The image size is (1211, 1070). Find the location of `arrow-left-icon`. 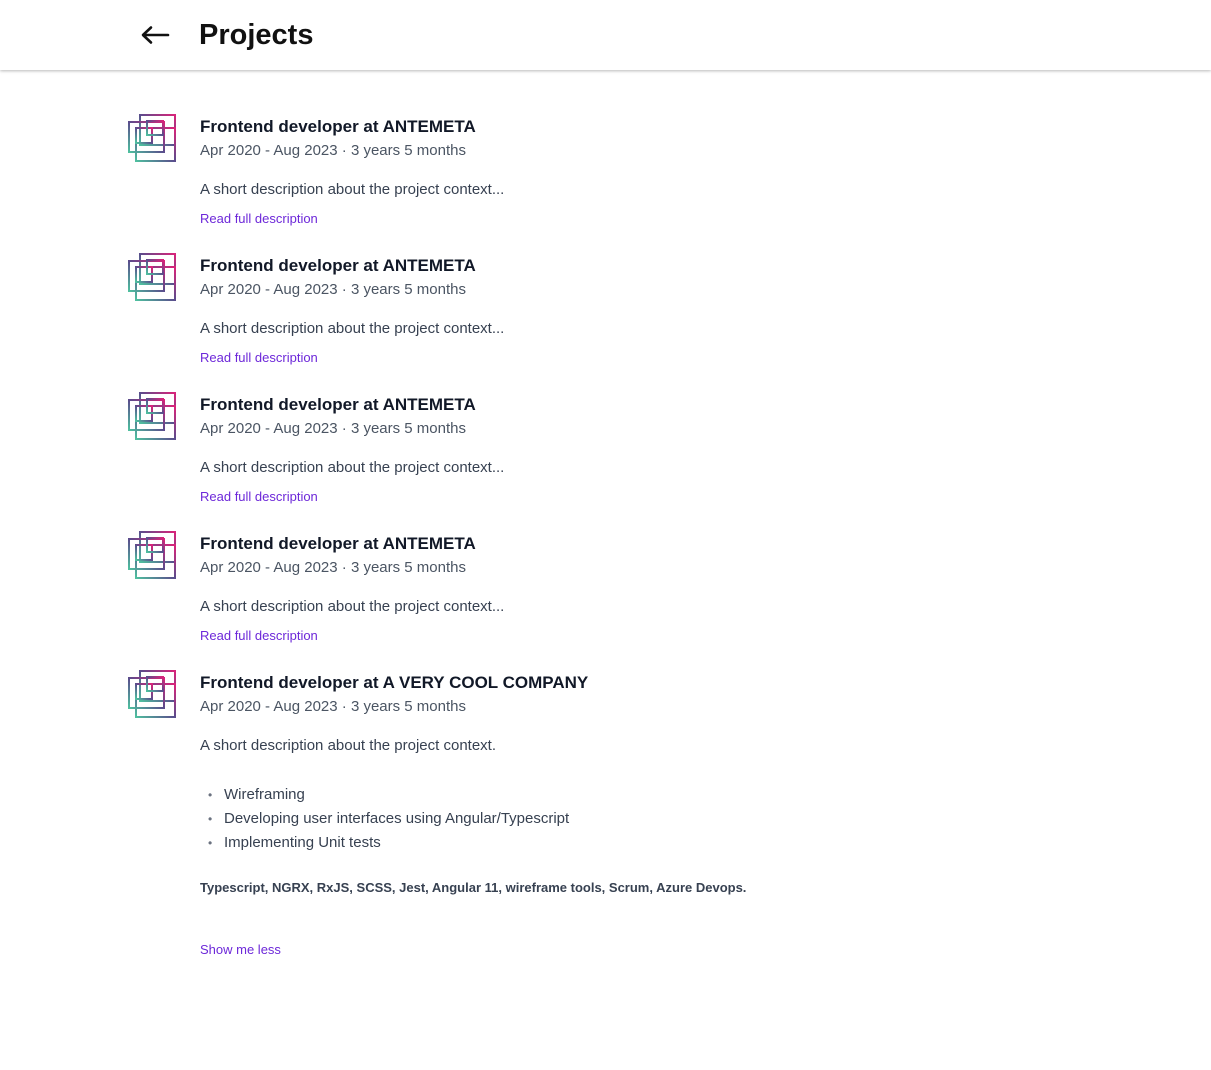

arrow-left-icon is located at coordinates (155, 35).